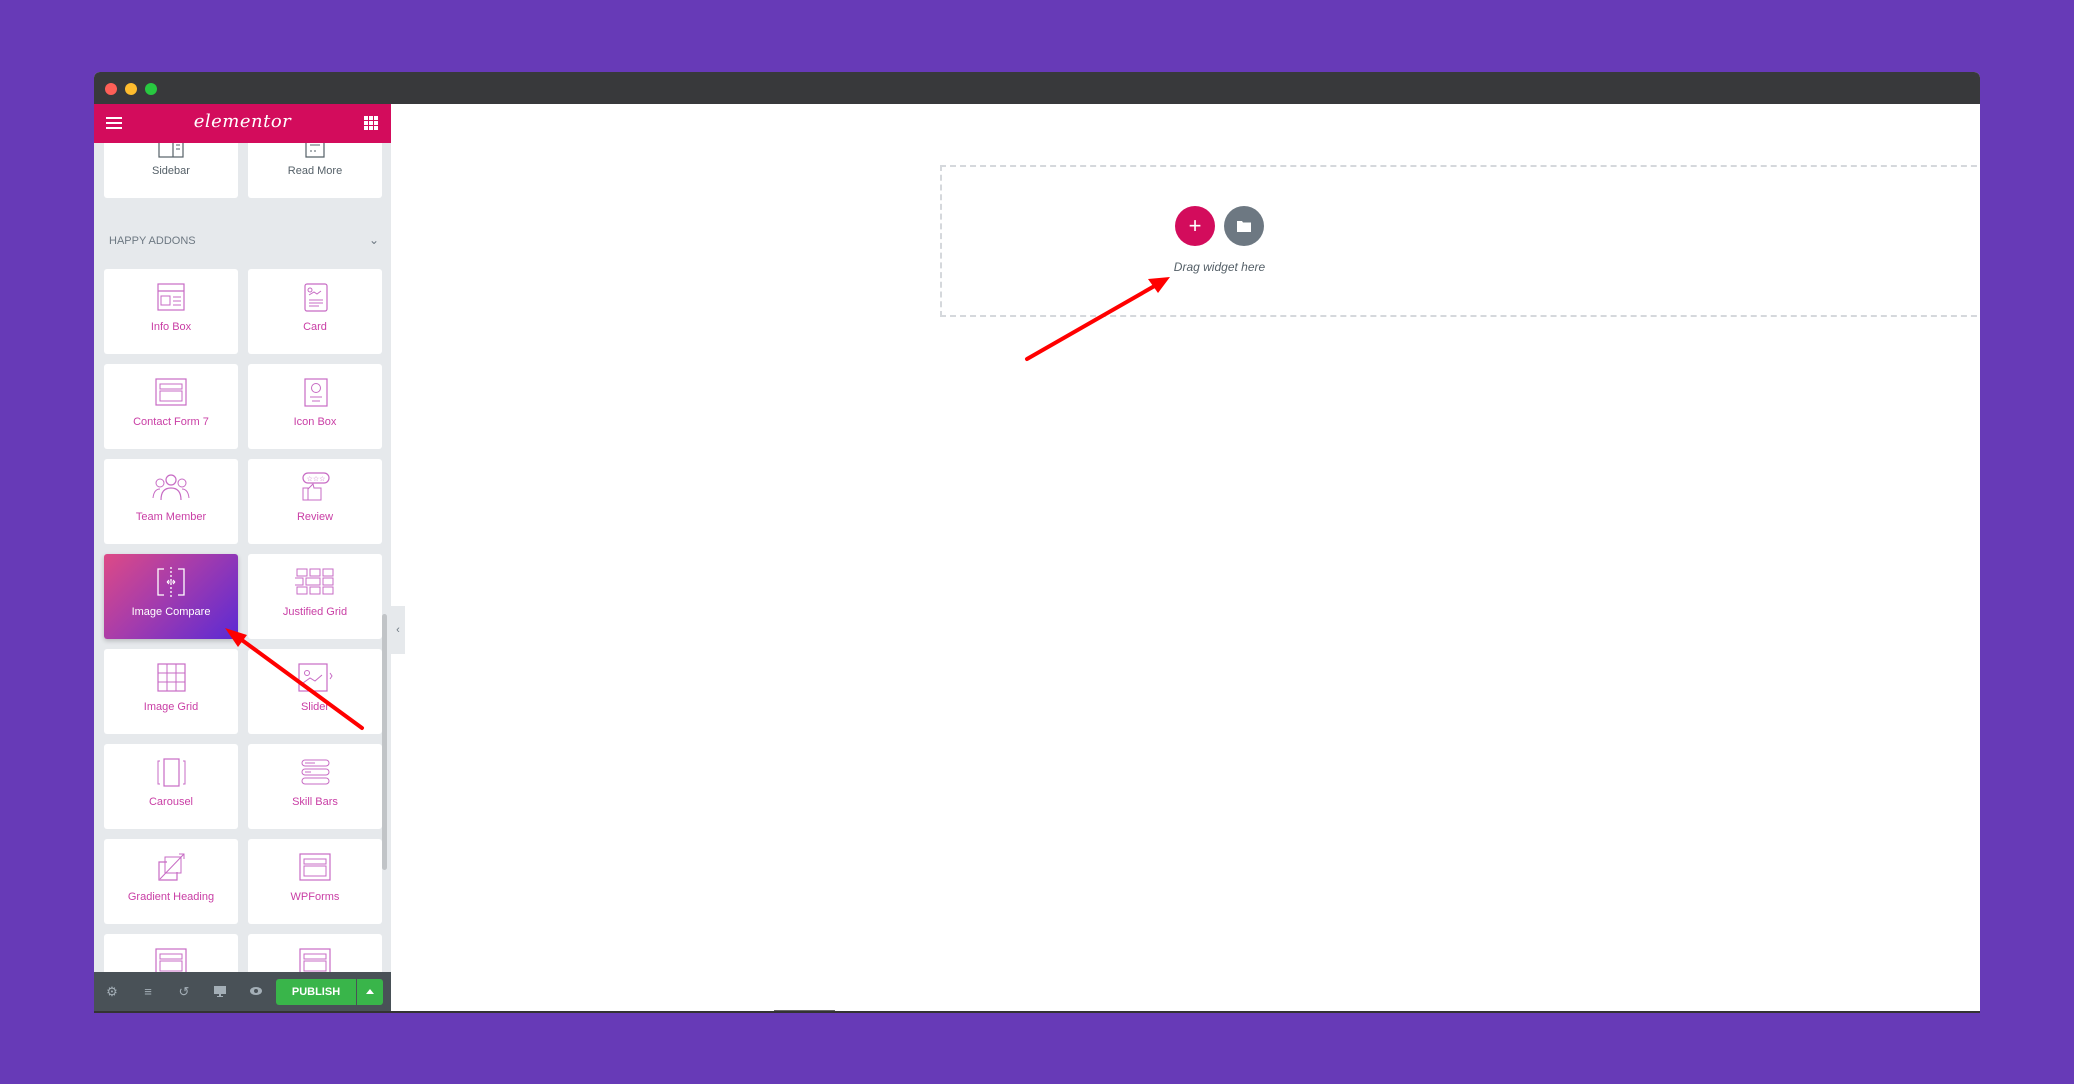 This screenshot has width=2074, height=1084. What do you see at coordinates (384, 742) in the screenshot?
I see `panel-scrollbar` at bounding box center [384, 742].